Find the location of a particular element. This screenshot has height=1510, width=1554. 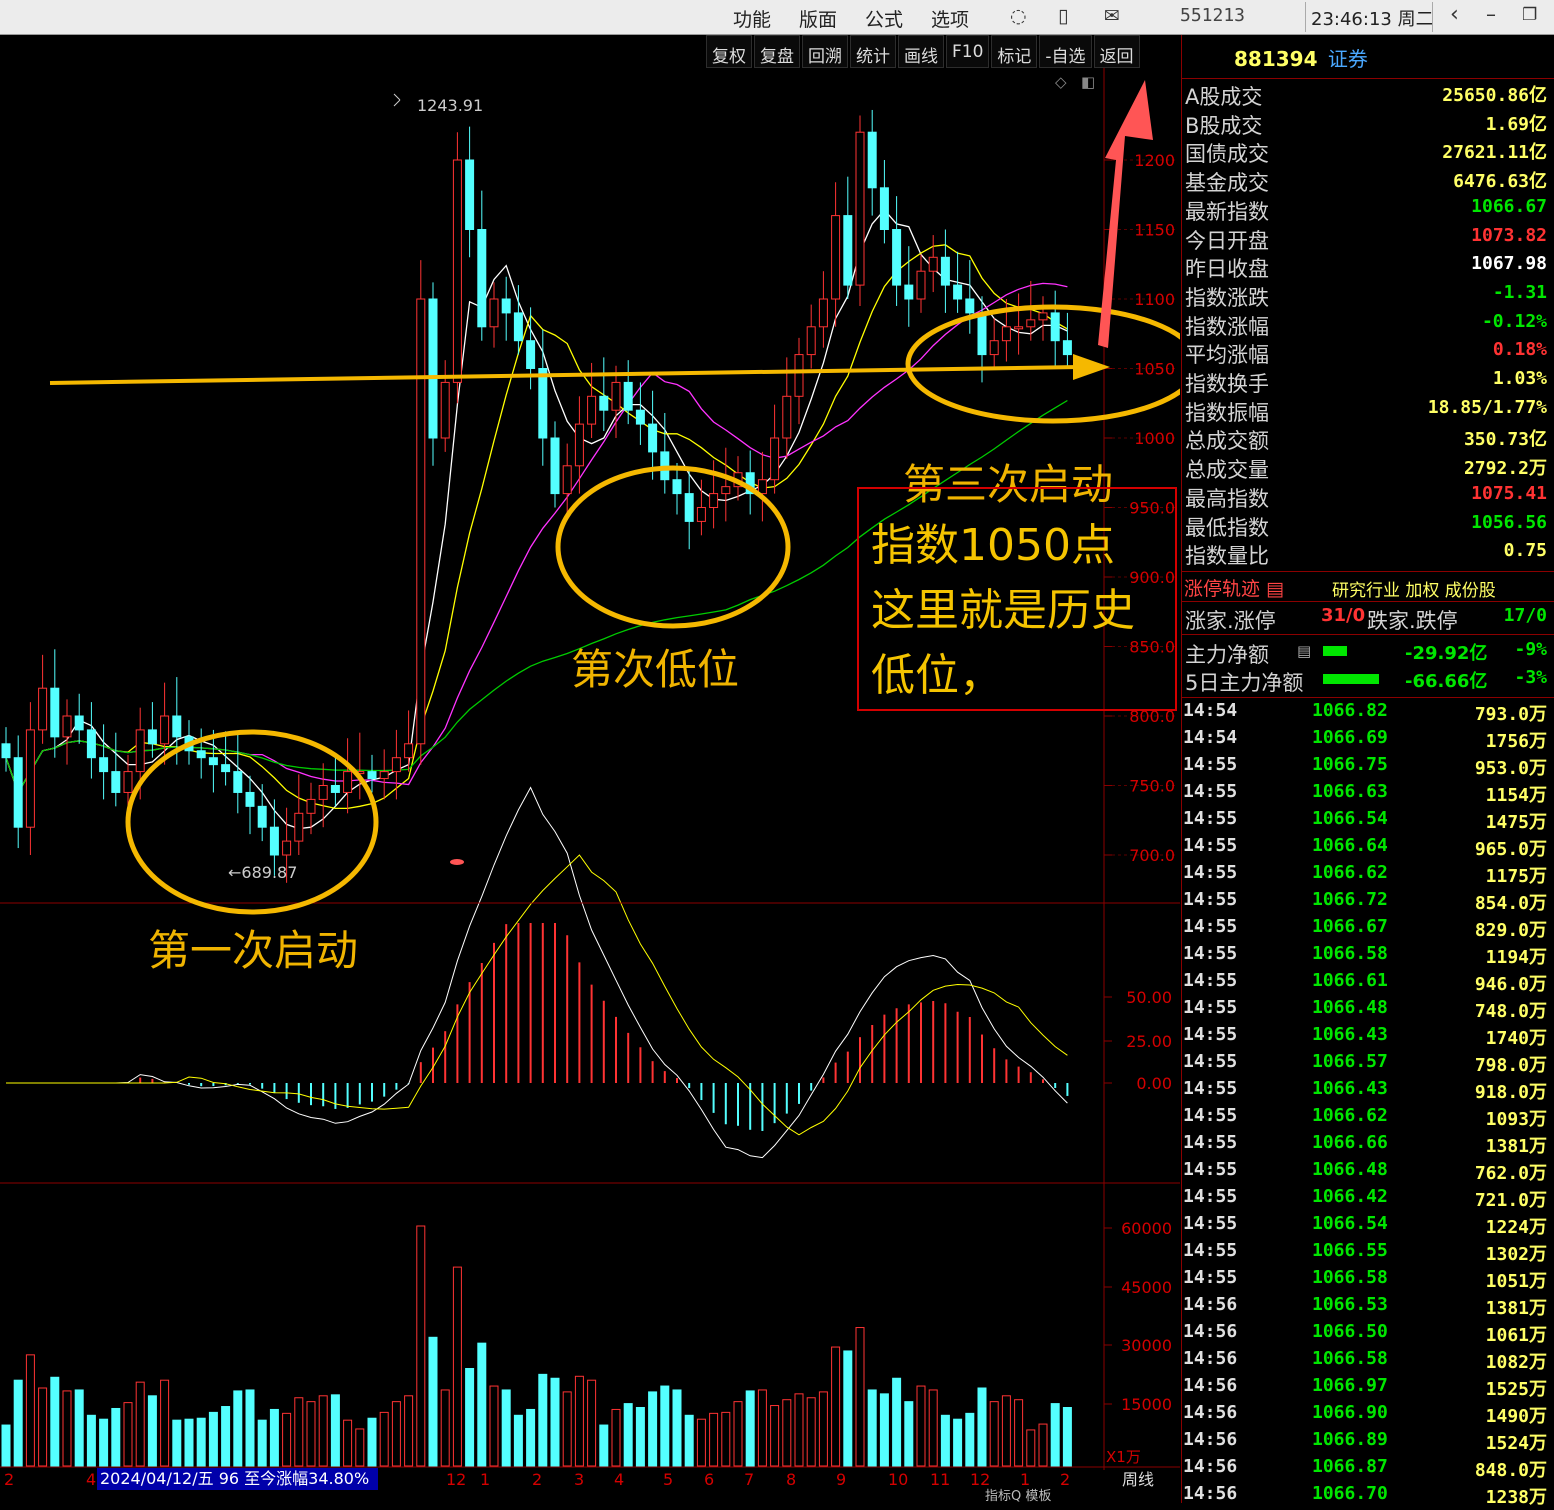

5day-flow-row: 5日主力净额 -66.66亿 -3% is located at coordinates (1366, 681).